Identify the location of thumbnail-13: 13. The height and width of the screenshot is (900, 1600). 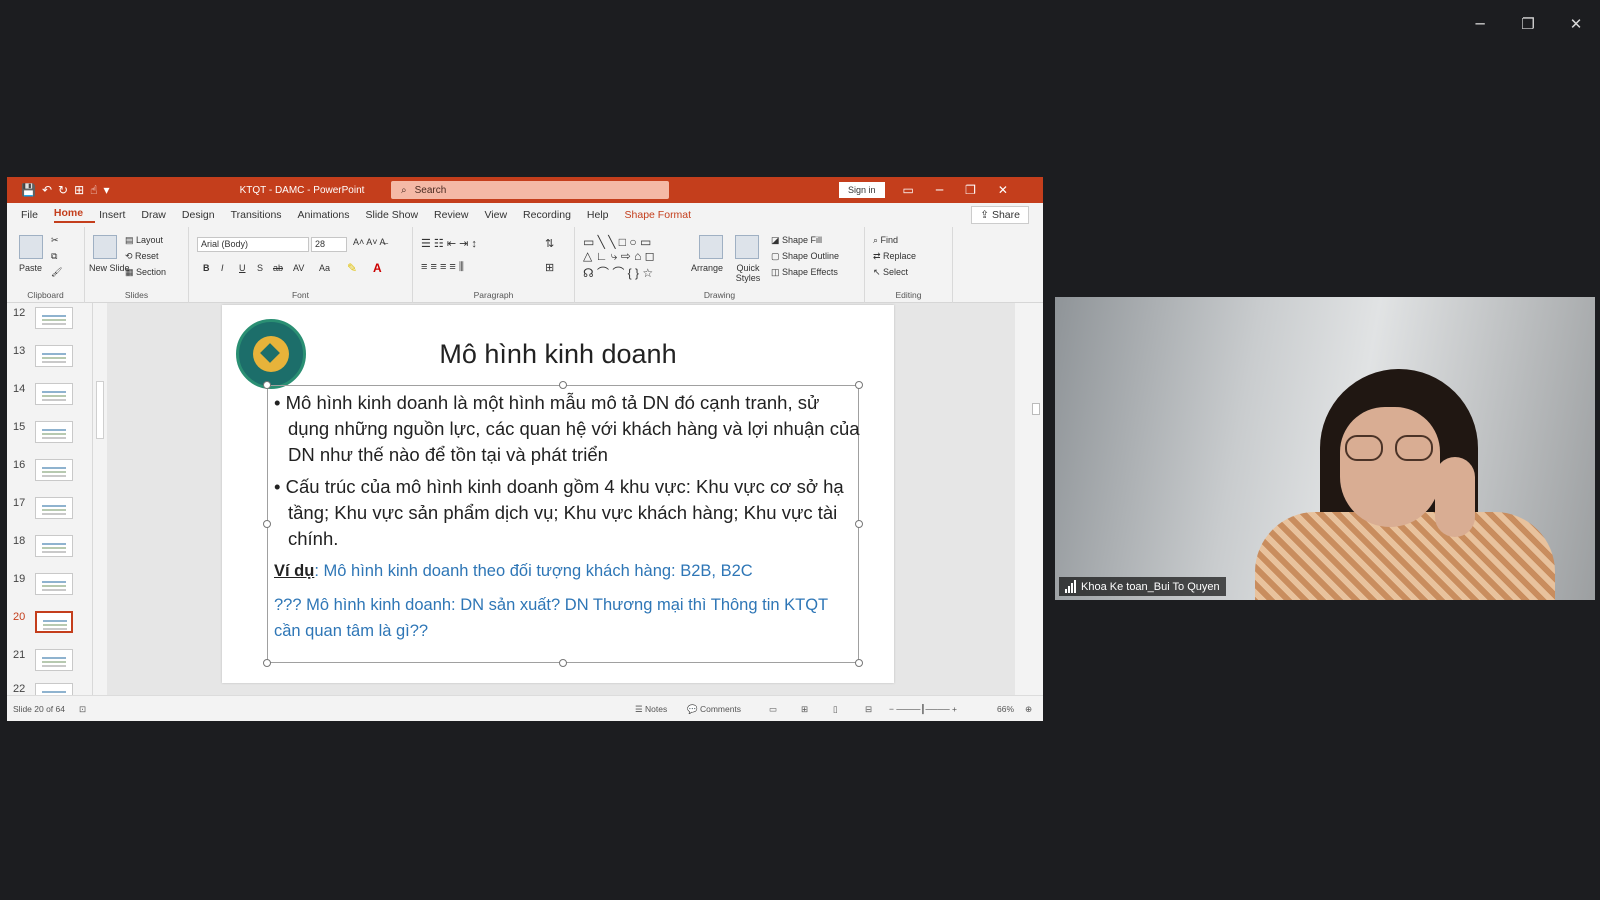
(49, 359).